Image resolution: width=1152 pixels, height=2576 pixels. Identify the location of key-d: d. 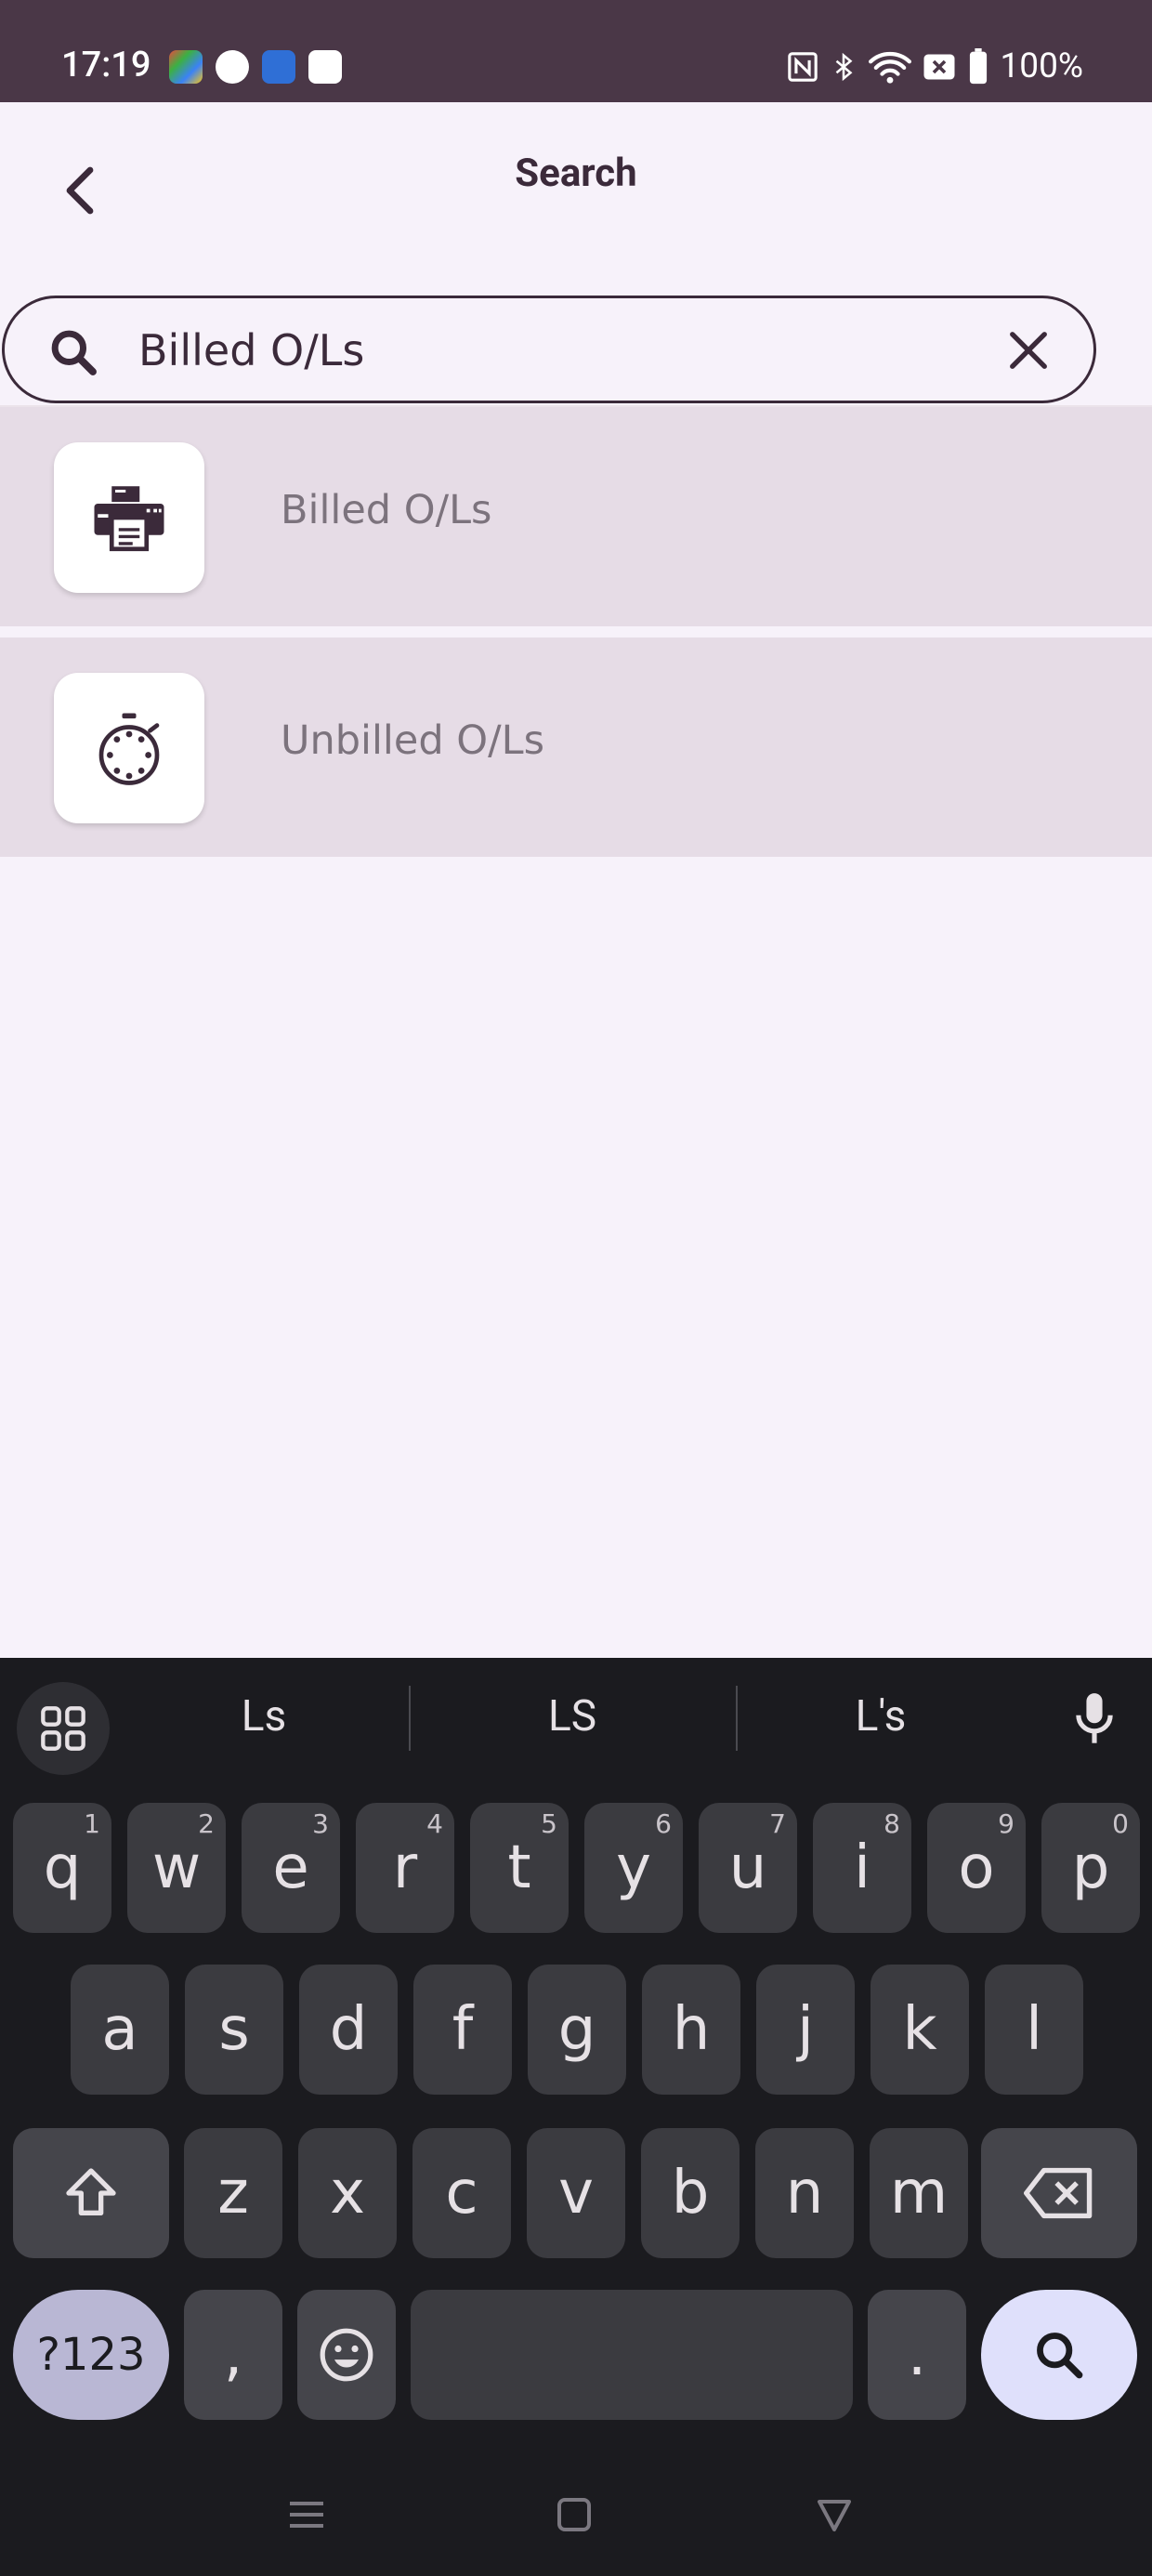
(348, 2030).